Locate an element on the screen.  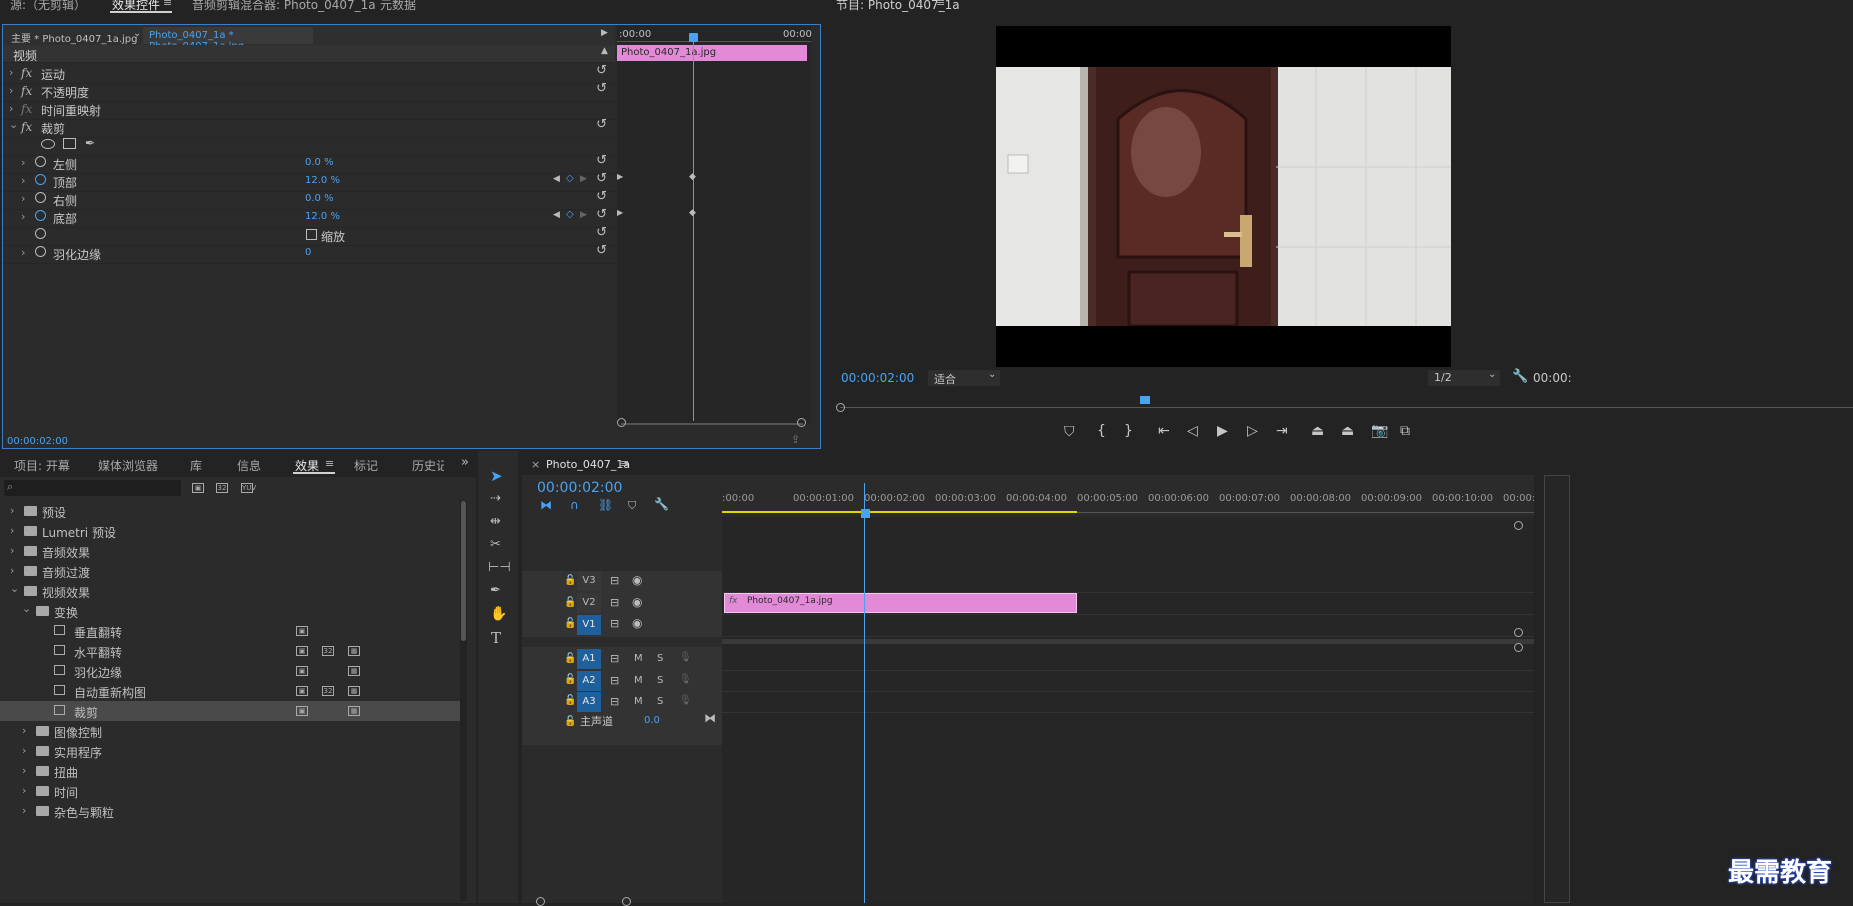
add-marker-icon: ⛉ is located at coordinates (1069, 432).